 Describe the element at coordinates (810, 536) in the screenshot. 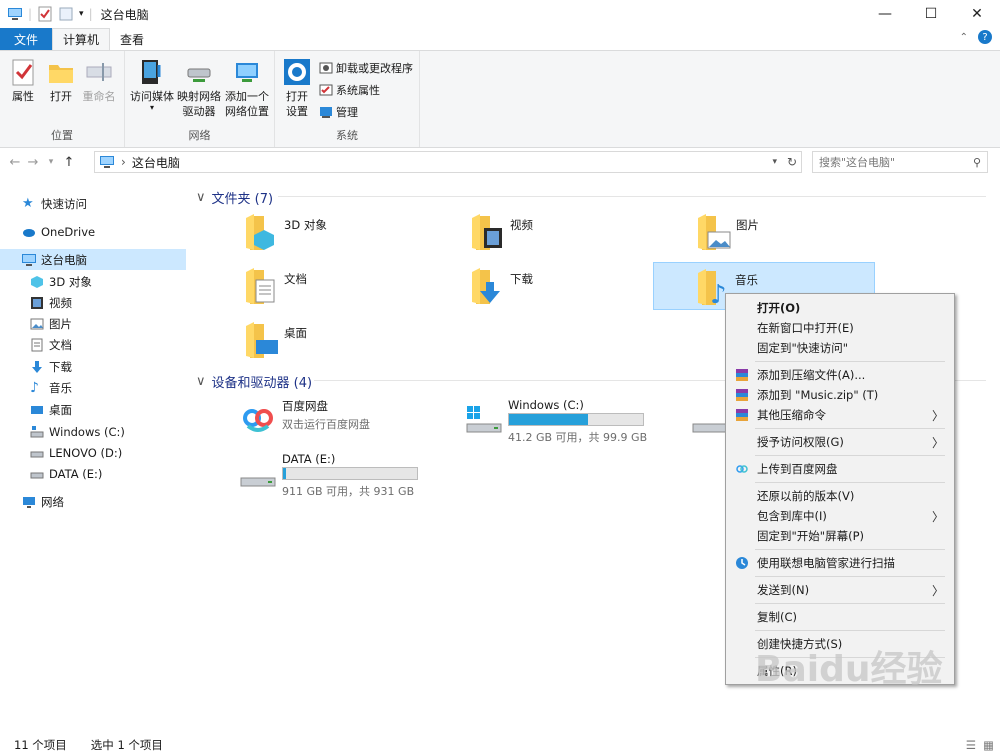

I see `menu-label: 固定到"开始"屏幕(P)` at that location.